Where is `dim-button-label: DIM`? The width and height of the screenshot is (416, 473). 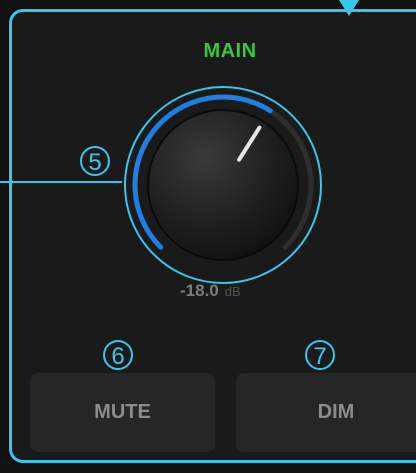
dim-button-label: DIM is located at coordinates (336, 412).